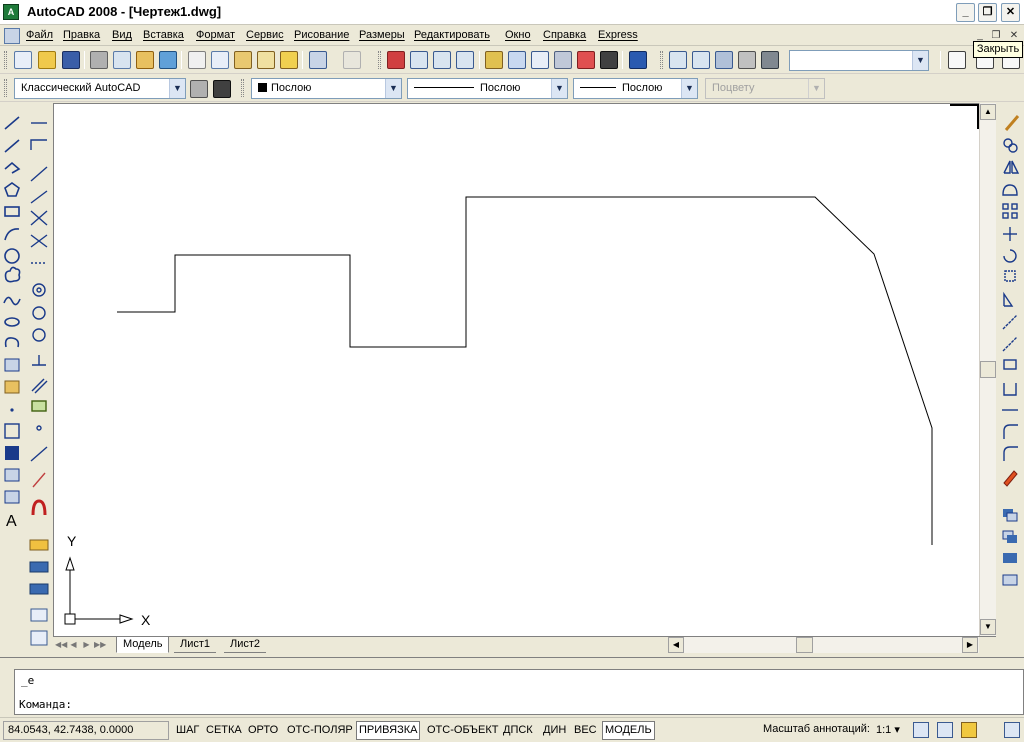 This screenshot has width=1024, height=742. Describe the element at coordinates (635, 88) in the screenshot. I see `lineweight-control-combo: Послою ▼` at that location.